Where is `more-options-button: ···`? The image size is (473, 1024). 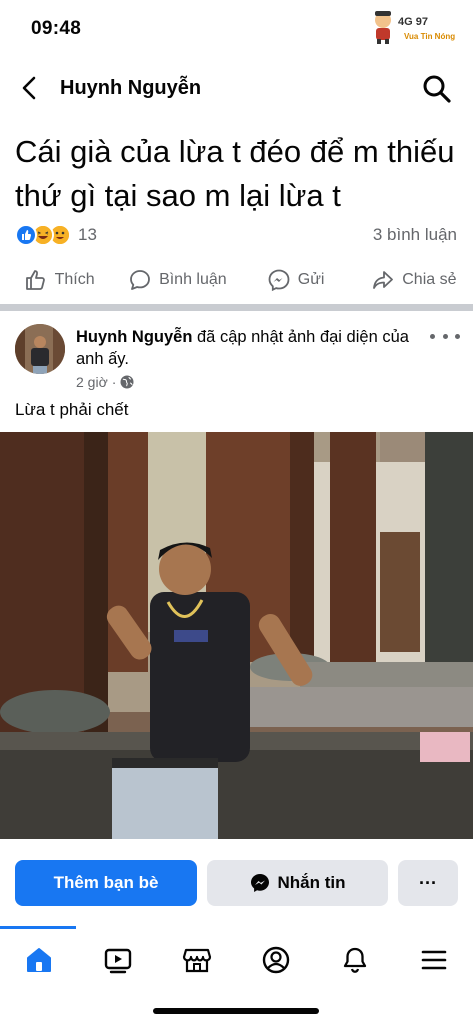 more-options-button: ··· is located at coordinates (428, 883).